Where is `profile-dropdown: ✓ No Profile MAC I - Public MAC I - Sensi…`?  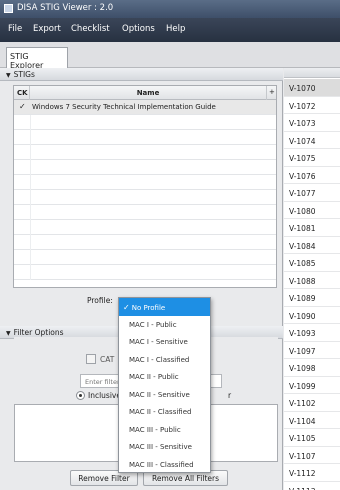 profile-dropdown: ✓ No Profile MAC I - Public MAC I - Sensi… is located at coordinates (164, 385).